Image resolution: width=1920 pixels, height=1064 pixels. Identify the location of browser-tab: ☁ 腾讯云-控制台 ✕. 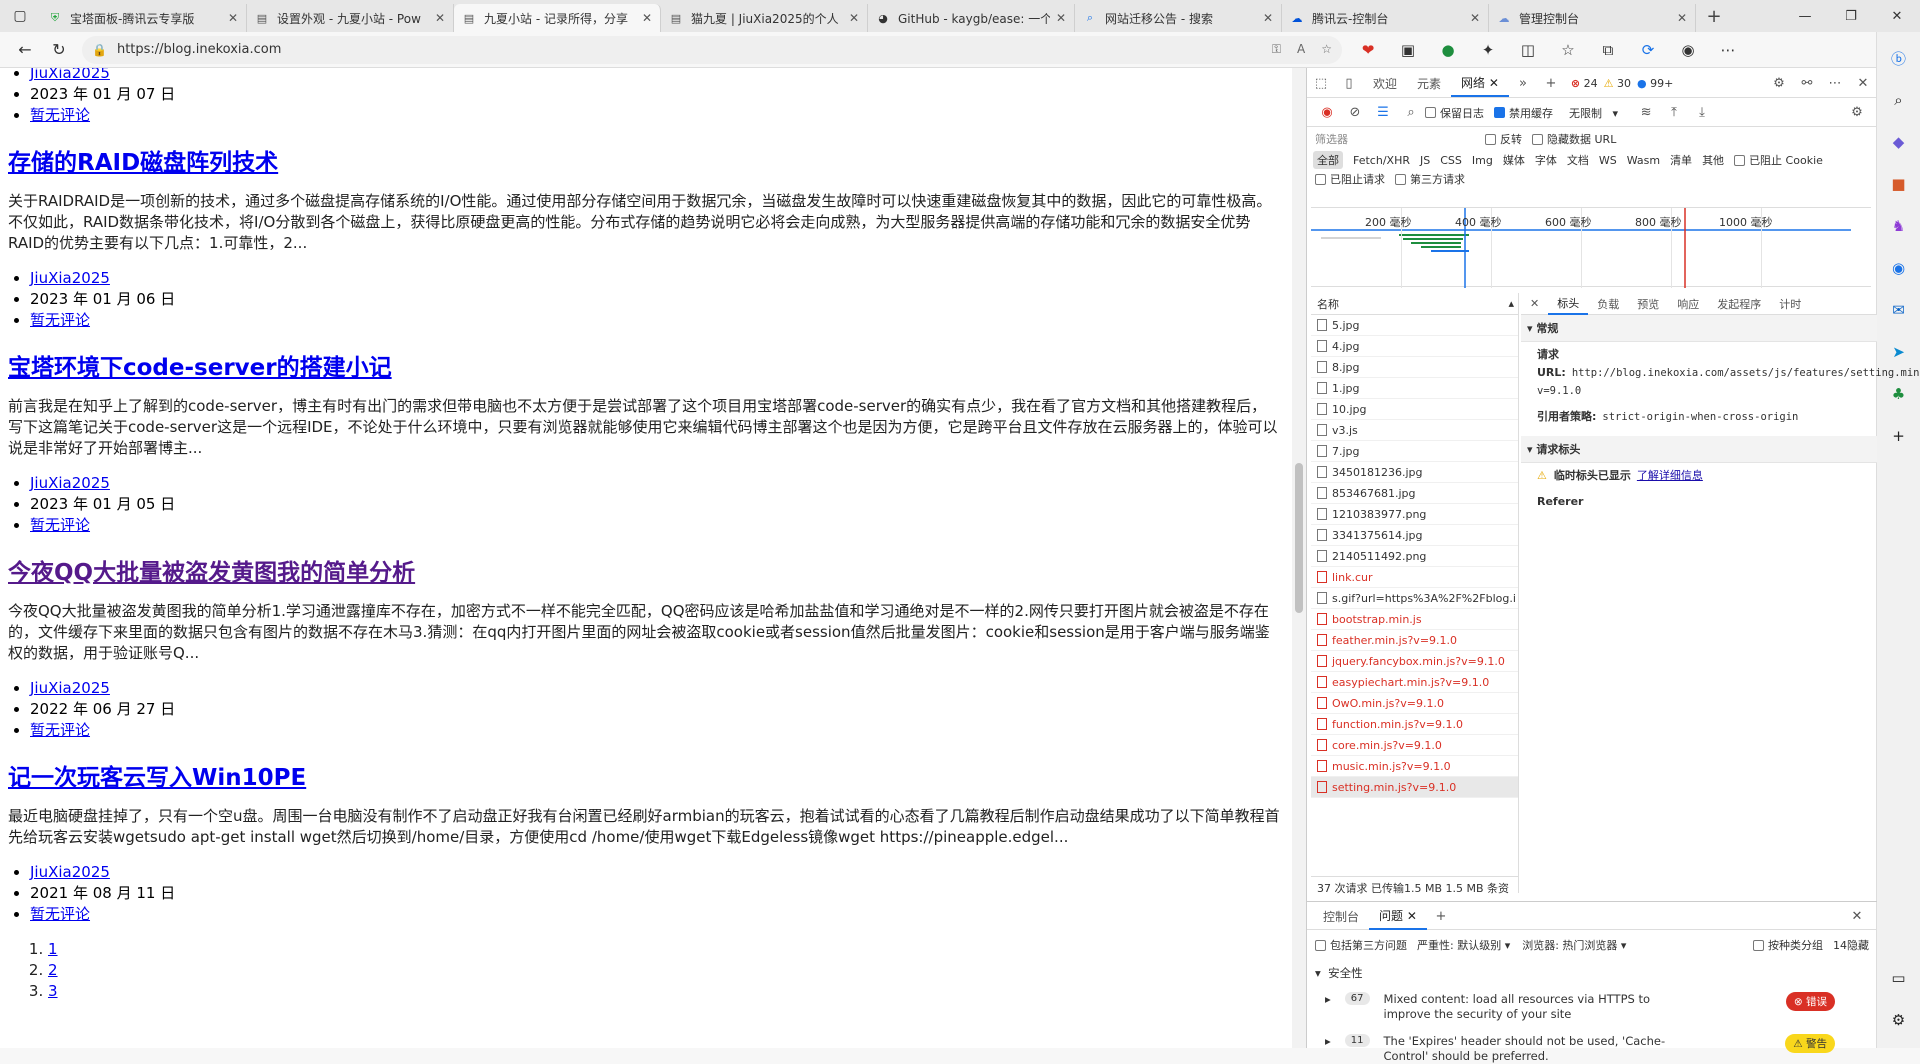
(1385, 18).